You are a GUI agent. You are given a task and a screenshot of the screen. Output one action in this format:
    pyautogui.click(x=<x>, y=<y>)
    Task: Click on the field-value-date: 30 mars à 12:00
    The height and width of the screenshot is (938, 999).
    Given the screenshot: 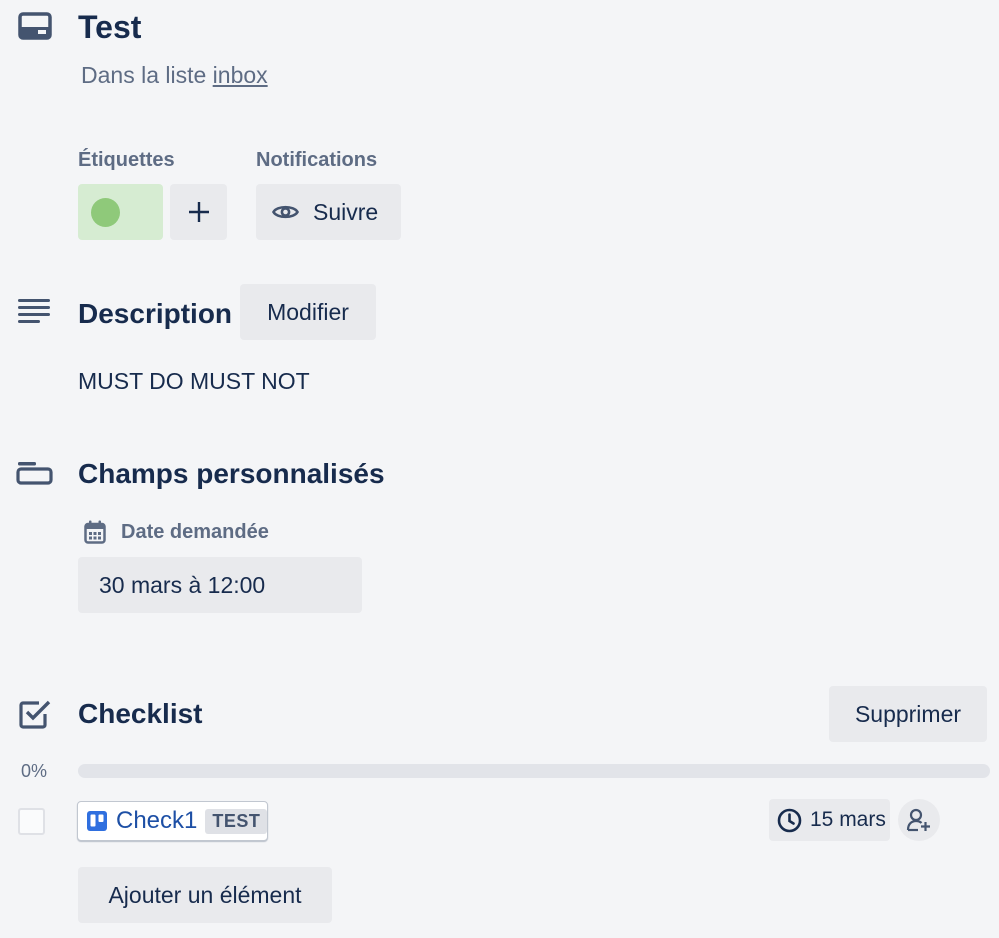 What is the action you would take?
    pyautogui.click(x=220, y=585)
    